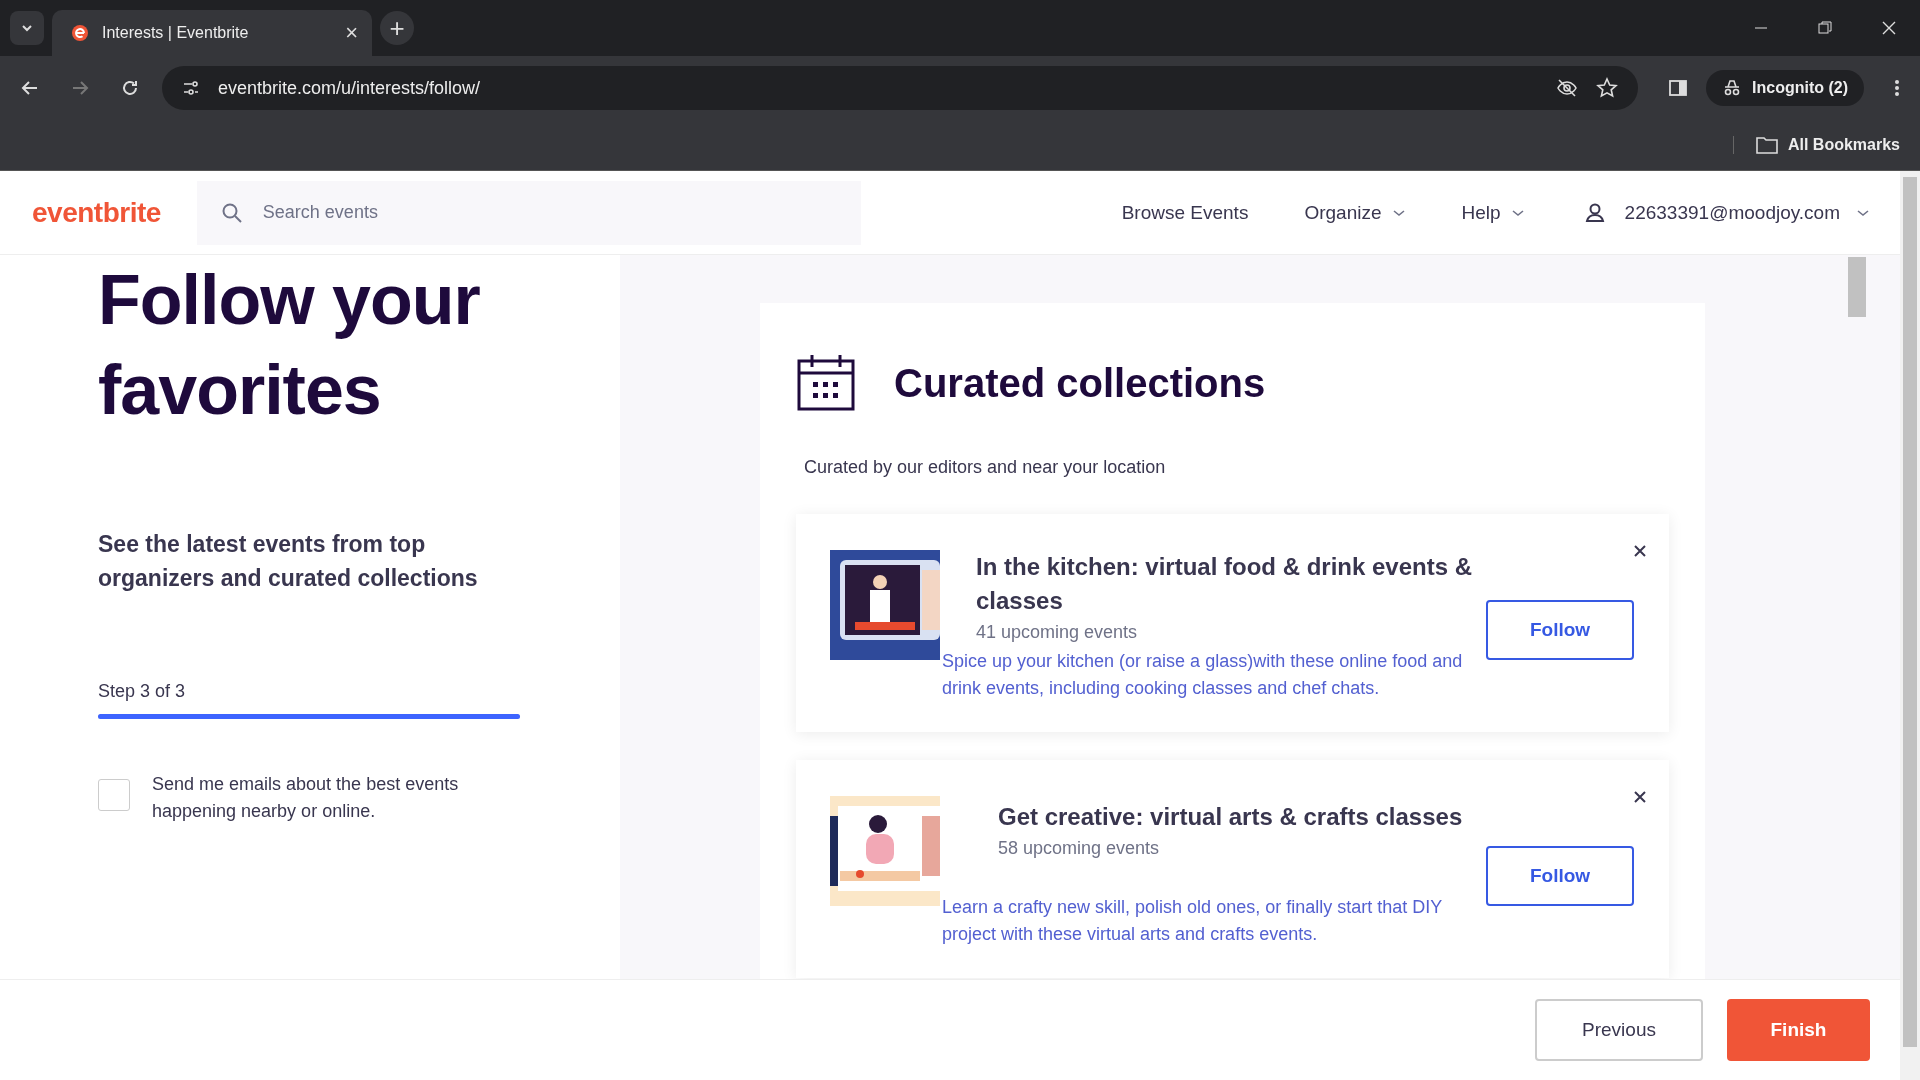 This screenshot has width=1920, height=1080. I want to click on menu-icon, so click(1897, 88).